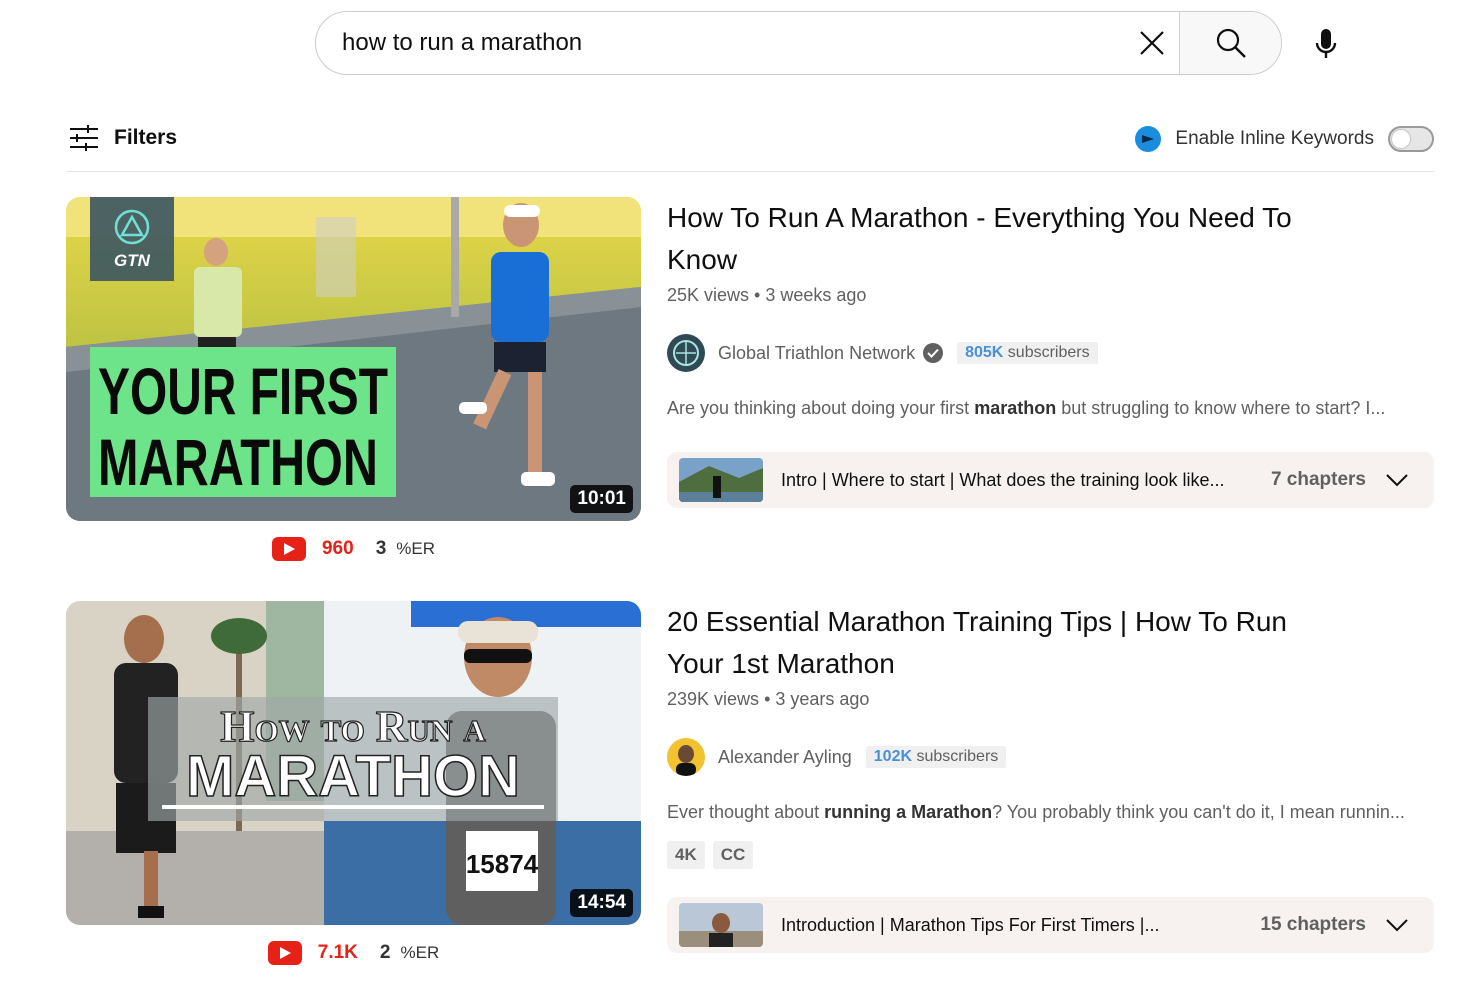 The image size is (1472, 994). What do you see at coordinates (720, 43) in the screenshot?
I see `search-input` at bounding box center [720, 43].